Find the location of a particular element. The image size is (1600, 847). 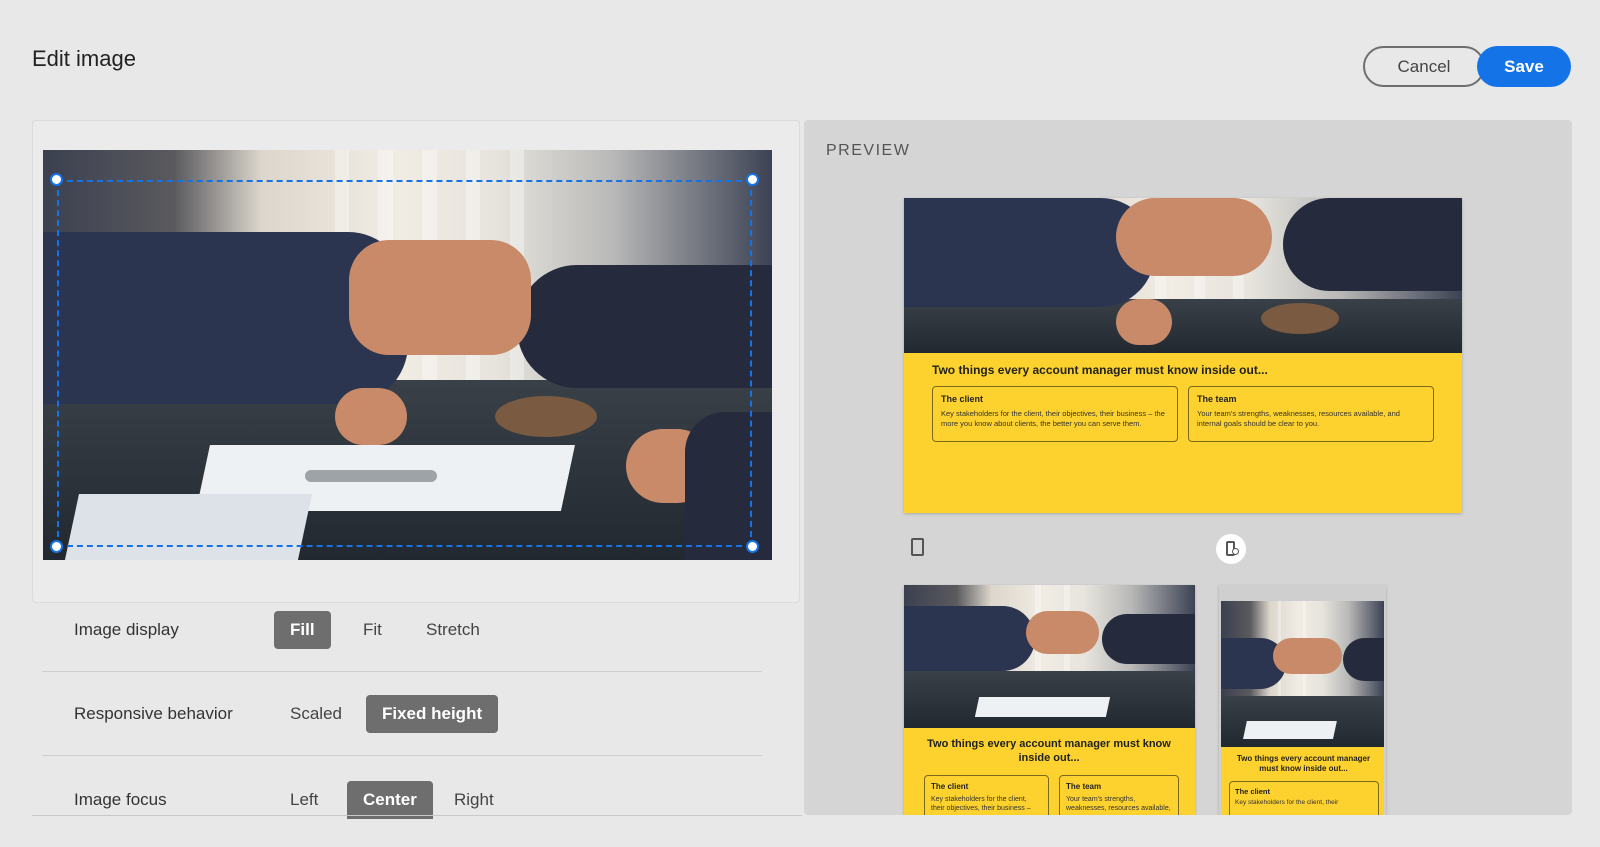

mobile-preview-photo is located at coordinates (1302, 674).